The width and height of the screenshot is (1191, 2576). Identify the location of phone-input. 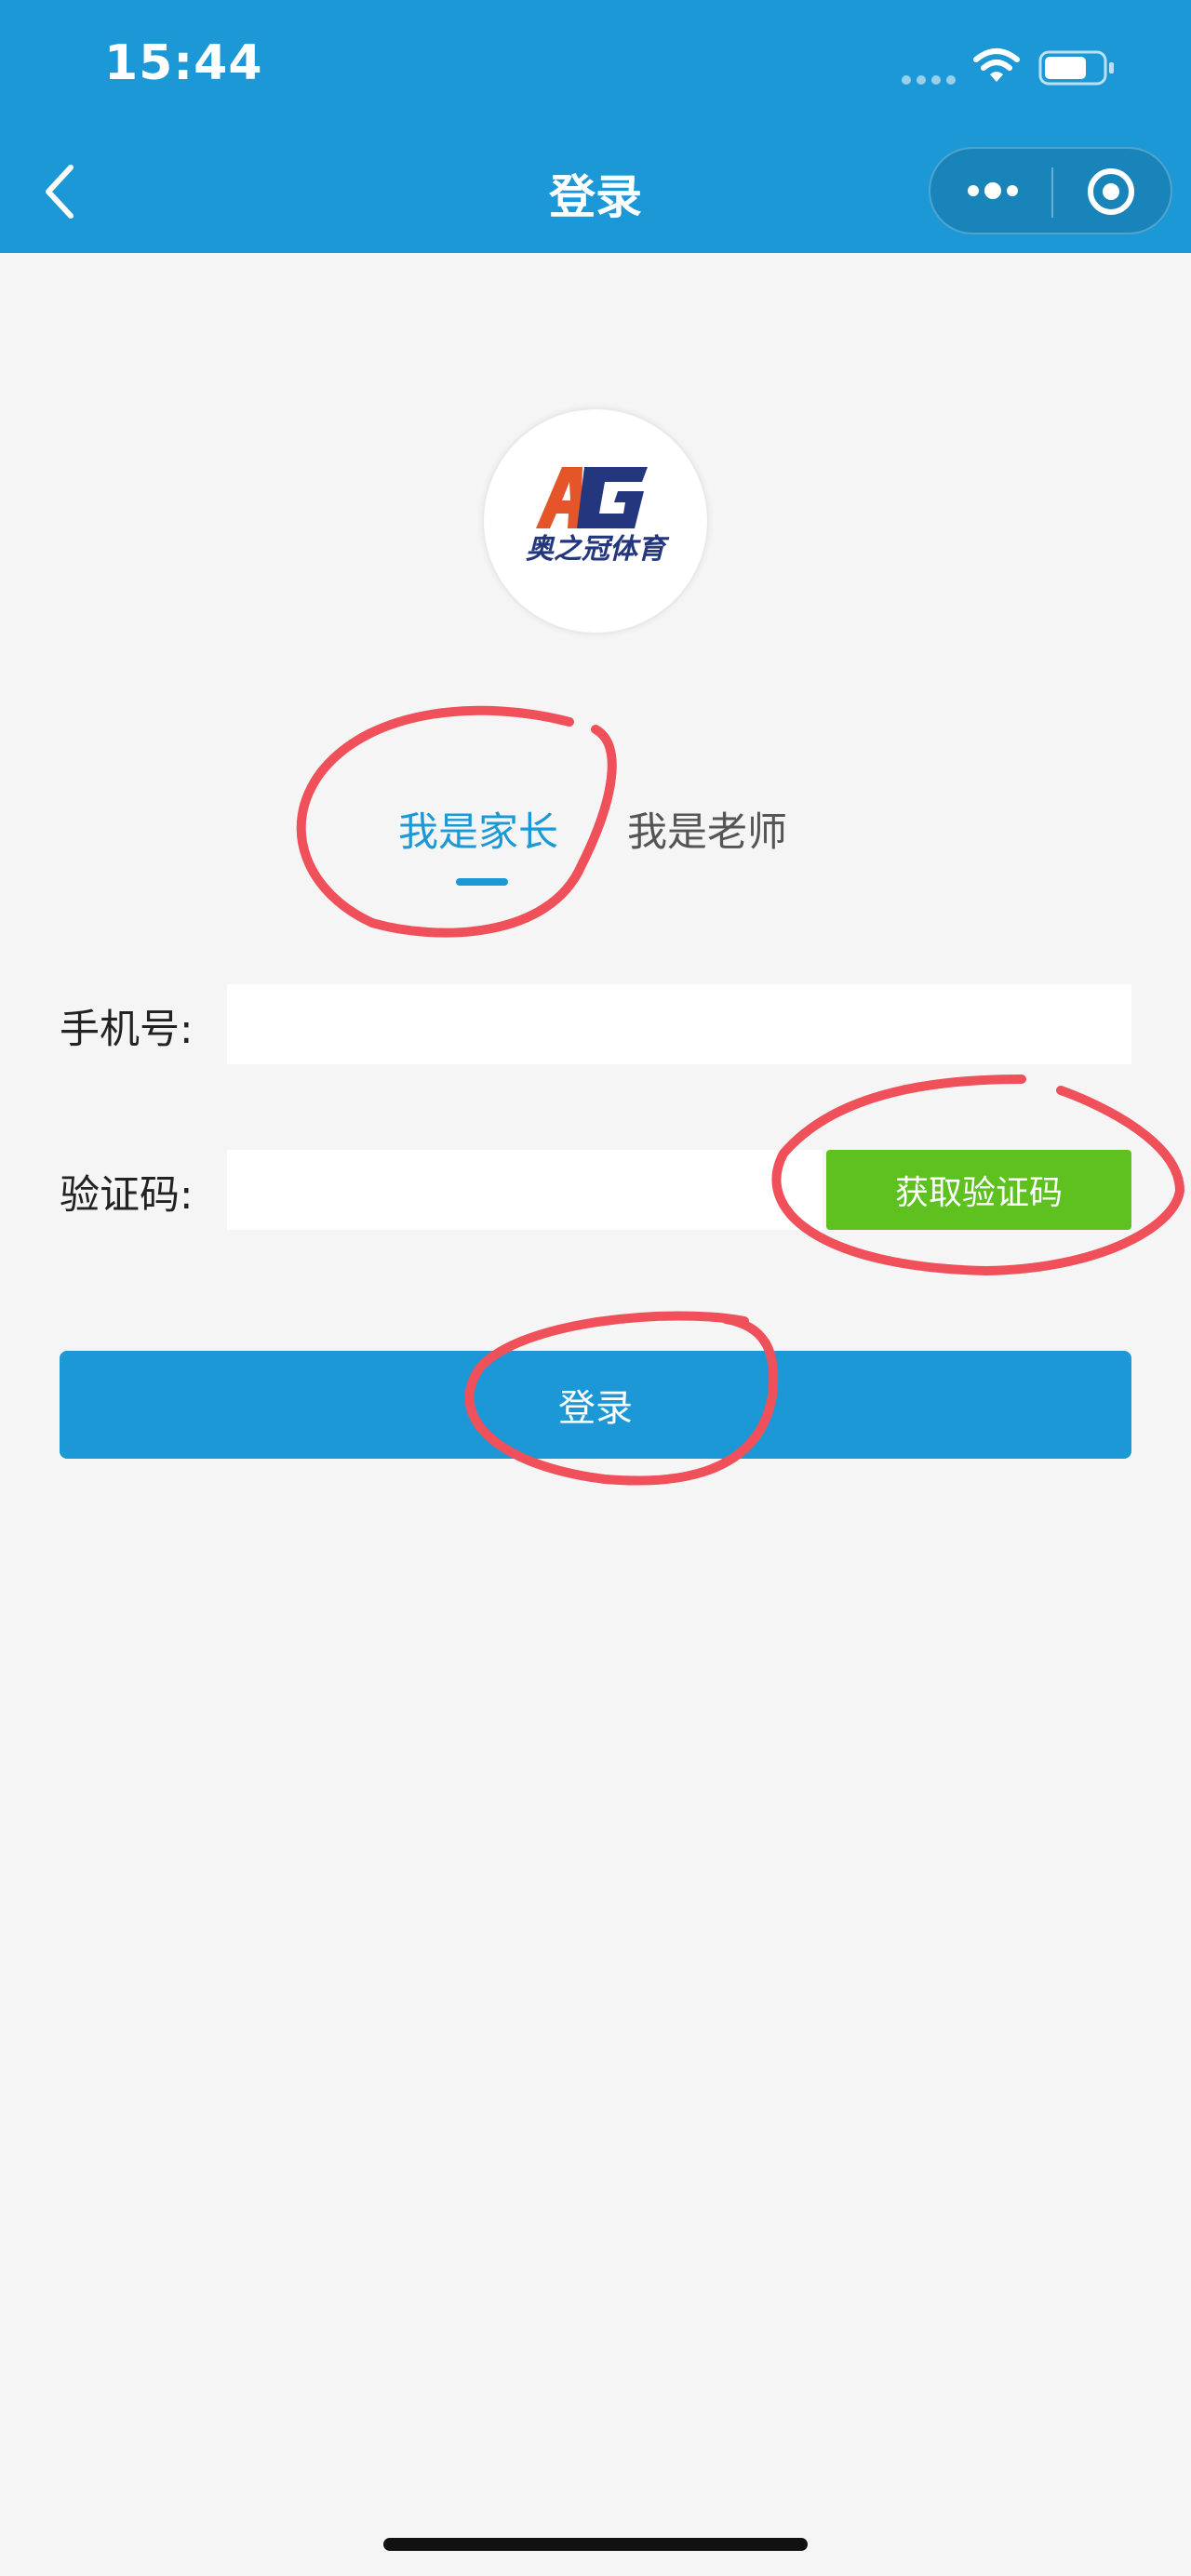
(679, 1024).